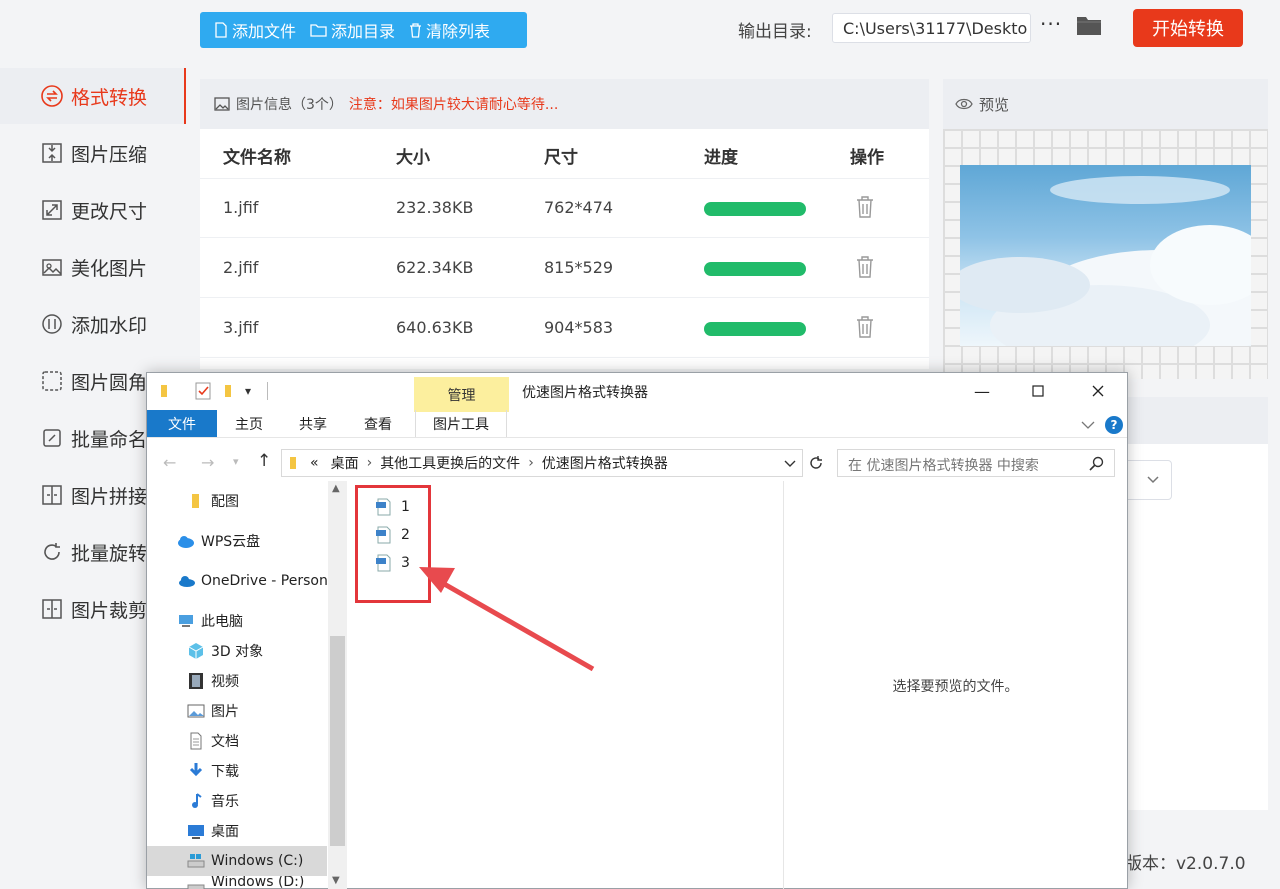  What do you see at coordinates (207, 462) in the screenshot?
I see `forward-button: →` at bounding box center [207, 462].